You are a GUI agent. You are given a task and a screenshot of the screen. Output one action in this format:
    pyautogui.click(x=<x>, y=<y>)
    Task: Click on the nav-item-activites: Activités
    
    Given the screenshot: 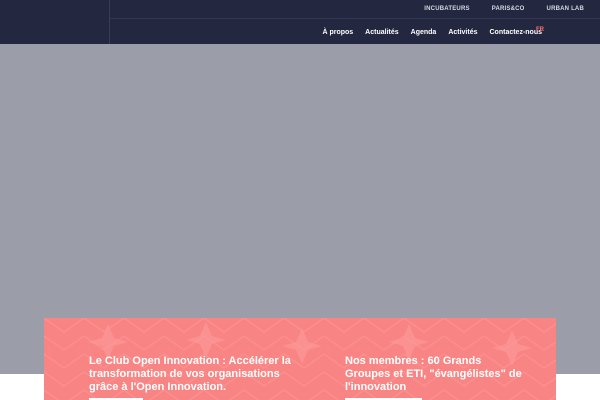 What is the action you would take?
    pyautogui.click(x=462, y=32)
    